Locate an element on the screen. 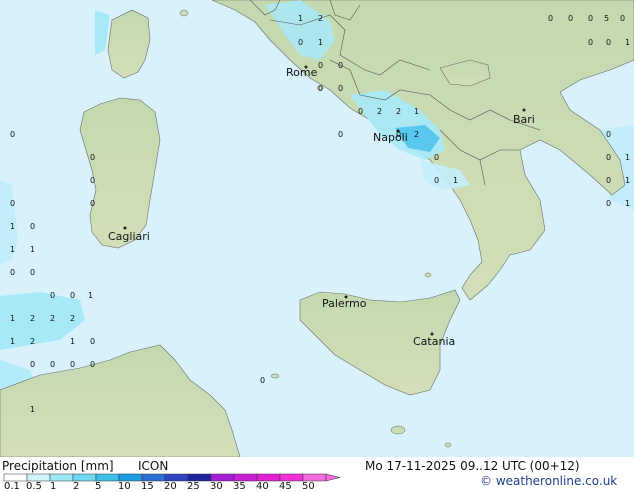  scale-label: 45 is located at coordinates (285, 486).